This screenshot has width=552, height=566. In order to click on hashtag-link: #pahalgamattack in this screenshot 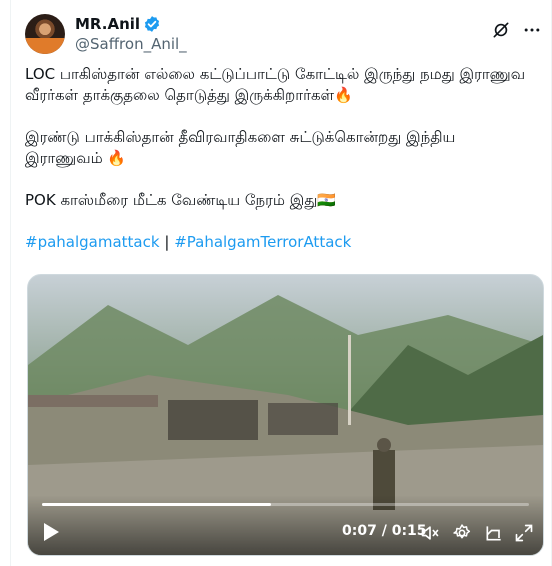, I will do `click(92, 242)`.